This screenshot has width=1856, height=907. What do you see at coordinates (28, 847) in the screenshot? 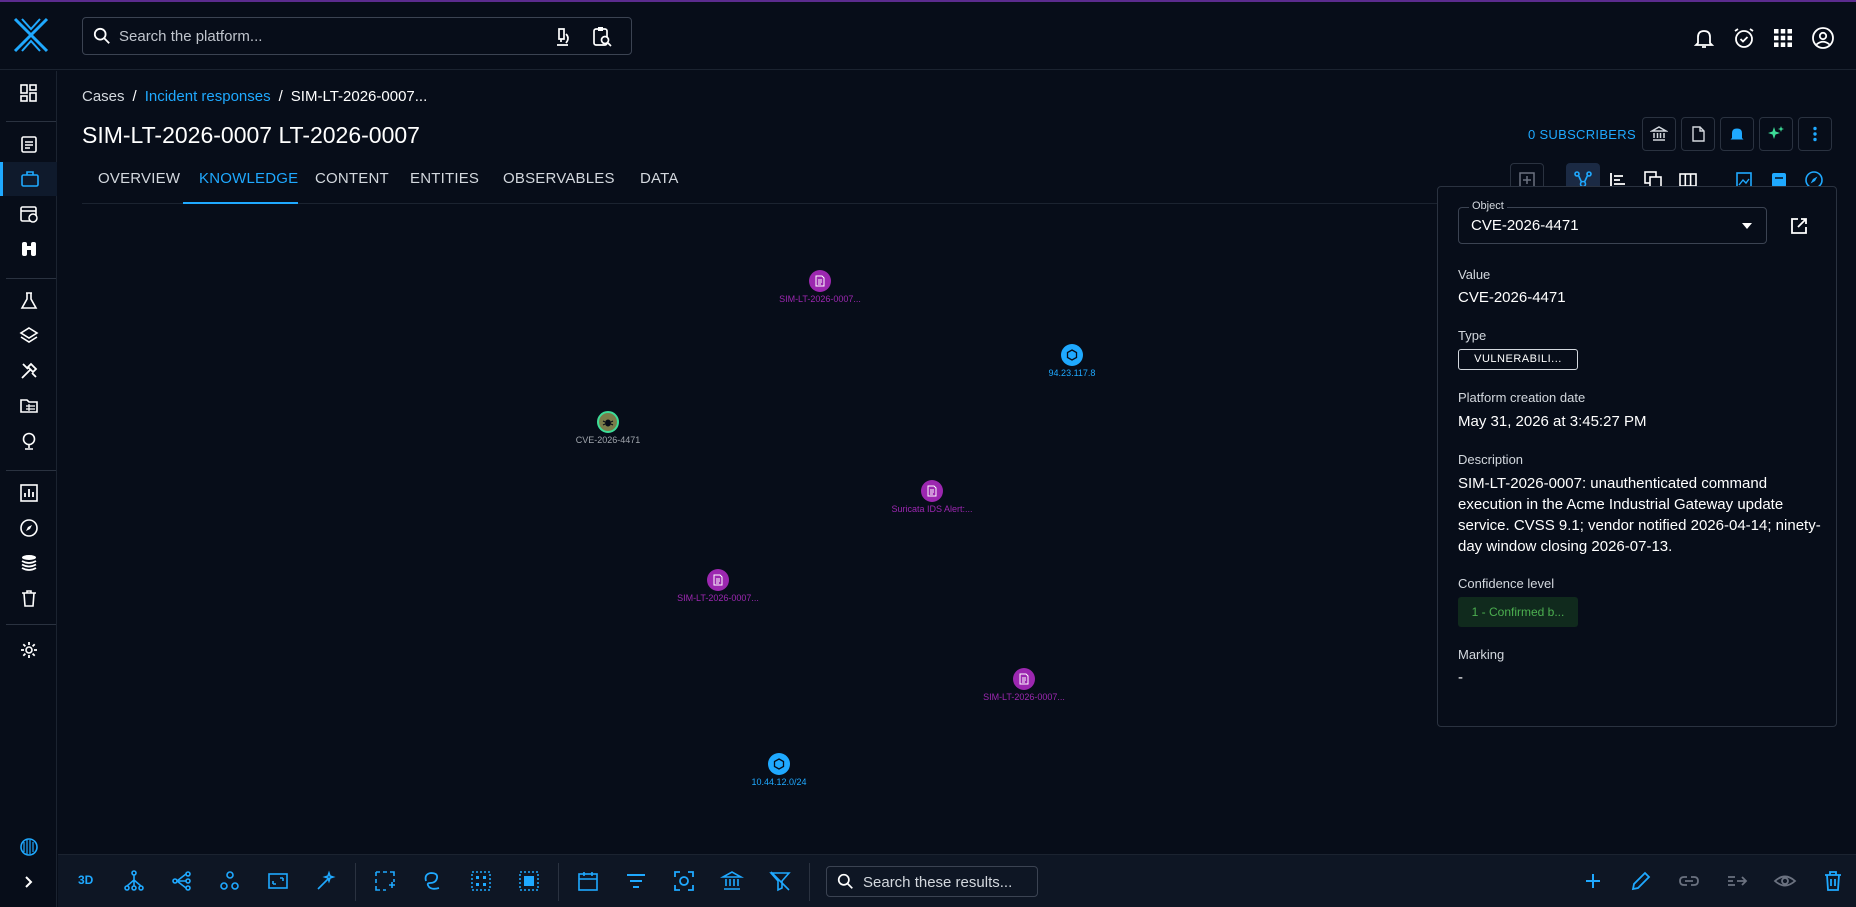
I see `sidebar-item-platform` at bounding box center [28, 847].